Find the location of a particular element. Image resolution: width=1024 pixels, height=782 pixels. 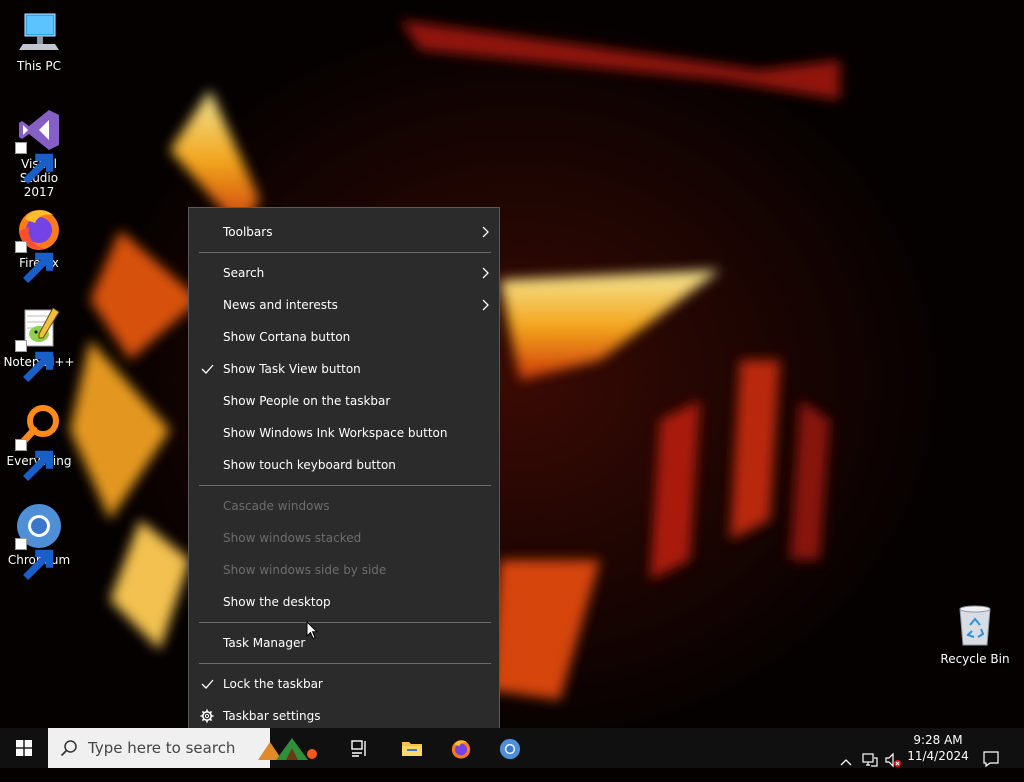

desktop-icon-everything: Everything is located at coordinates (39, 442).